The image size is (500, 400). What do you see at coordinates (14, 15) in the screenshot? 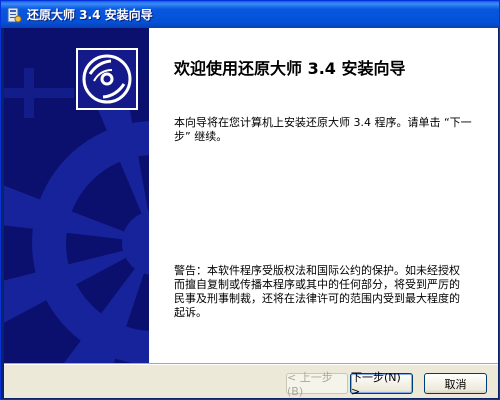
I see `installer-icon` at bounding box center [14, 15].